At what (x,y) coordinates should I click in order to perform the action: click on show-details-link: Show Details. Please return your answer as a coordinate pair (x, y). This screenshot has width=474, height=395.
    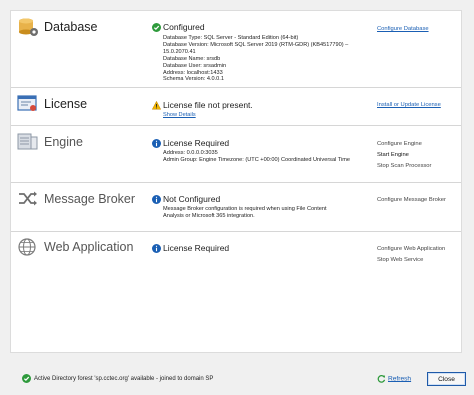
    Looking at the image, I should click on (179, 115).